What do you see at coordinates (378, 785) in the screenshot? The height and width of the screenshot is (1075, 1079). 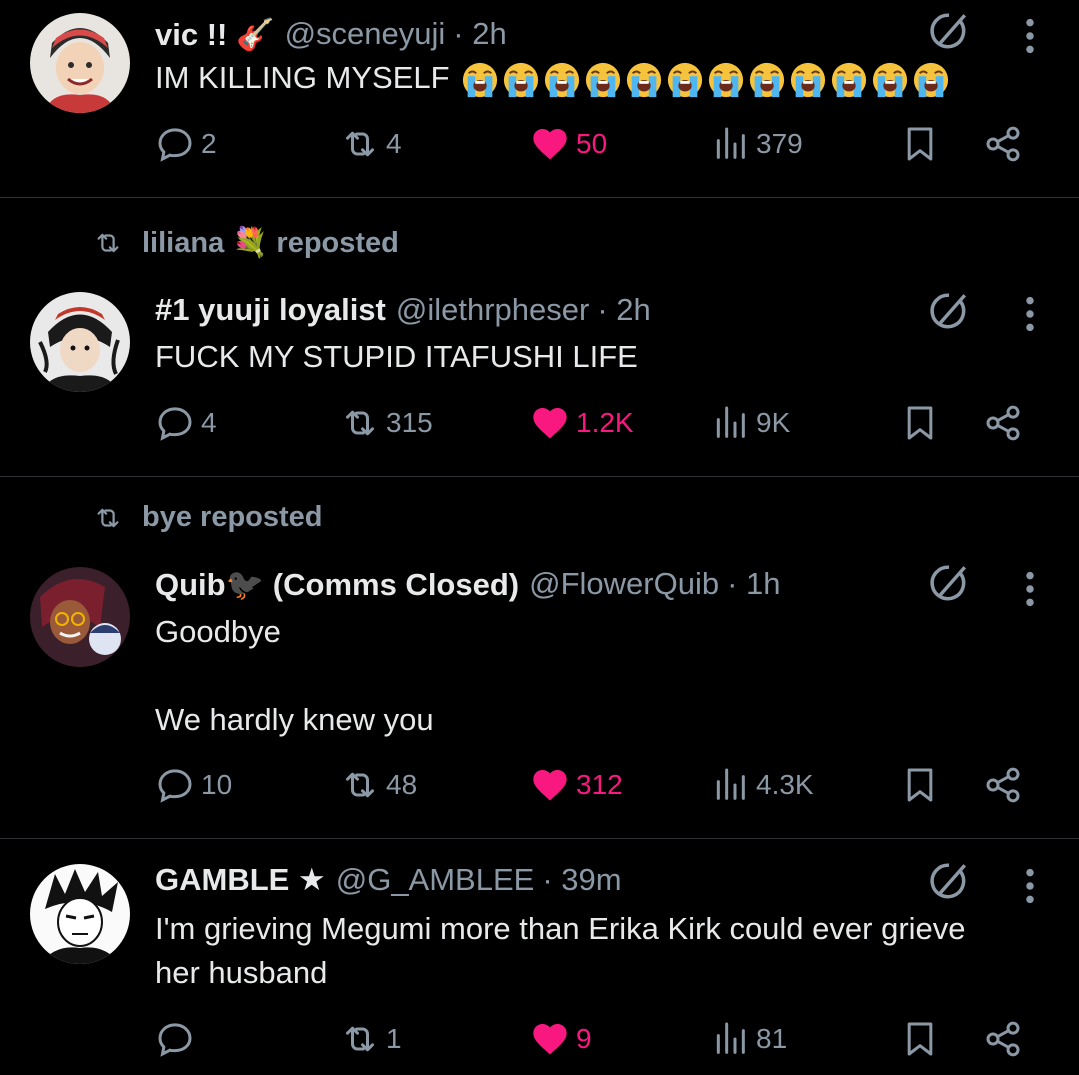 I see `repost-button: 48` at bounding box center [378, 785].